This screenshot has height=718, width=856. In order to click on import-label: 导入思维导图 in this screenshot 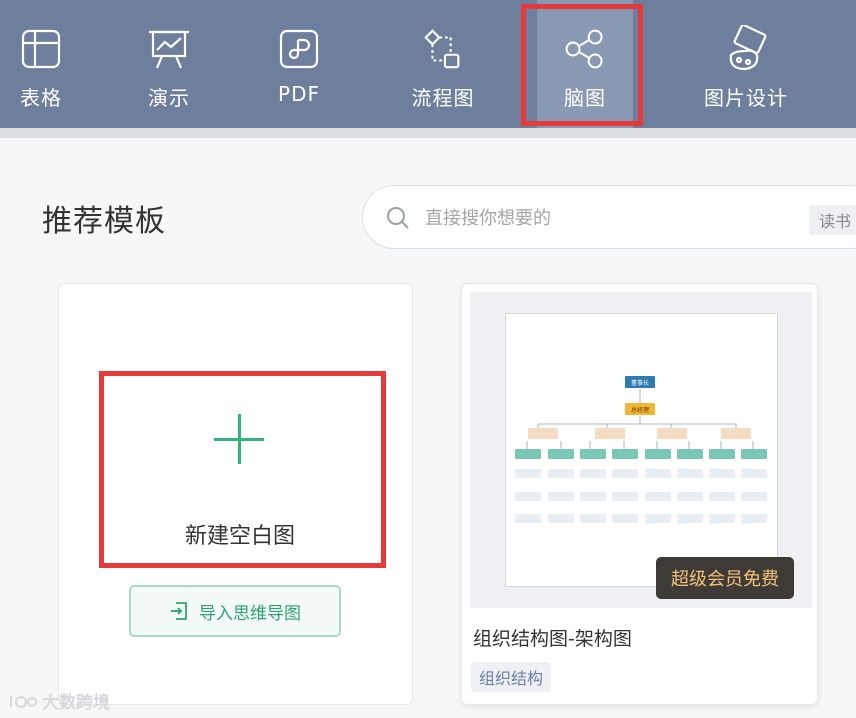, I will do `click(250, 613)`.